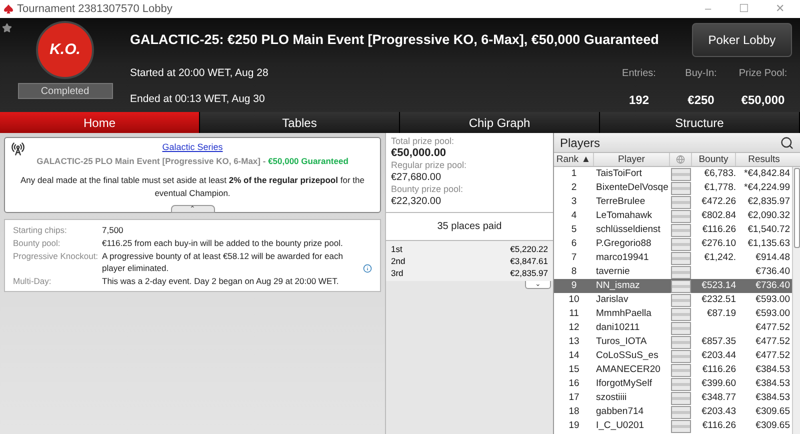 The width and height of the screenshot is (800, 434). I want to click on place-label: 2nd, so click(398, 261).